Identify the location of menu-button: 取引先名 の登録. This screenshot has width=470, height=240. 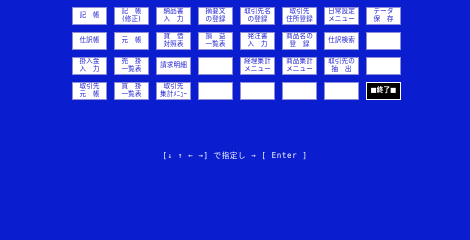
(257, 16).